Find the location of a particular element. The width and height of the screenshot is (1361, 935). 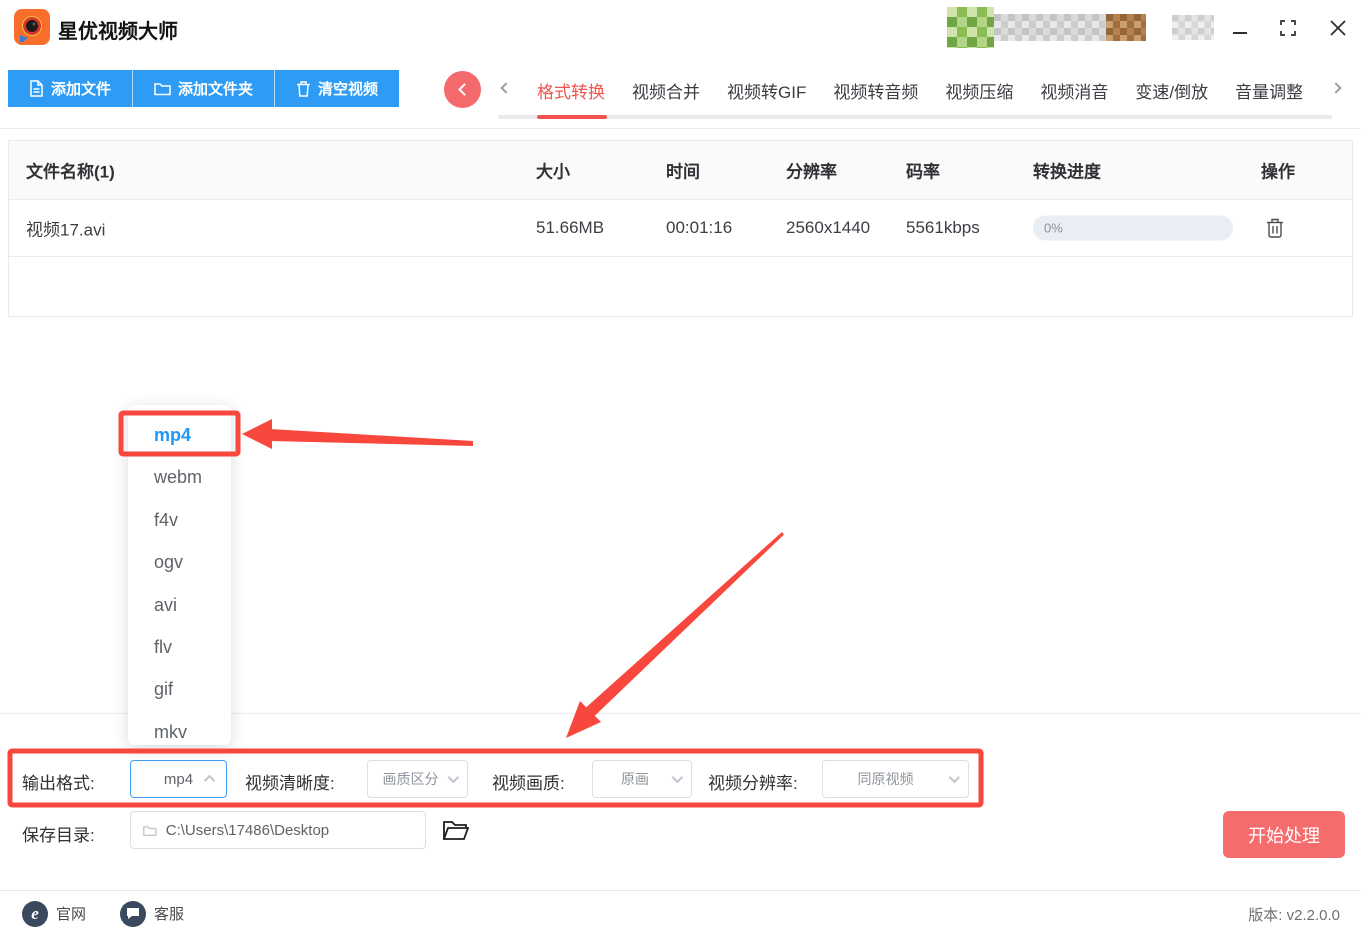

official-site-label: 官网 is located at coordinates (71, 914).